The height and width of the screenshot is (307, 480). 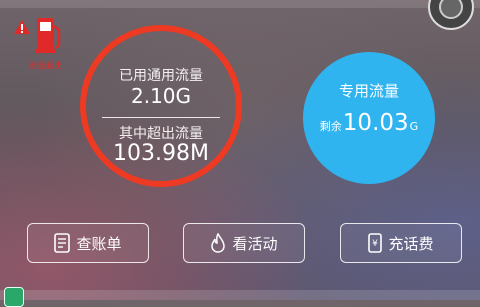 What do you see at coordinates (161, 117) in the screenshot?
I see `ring-divider` at bounding box center [161, 117].